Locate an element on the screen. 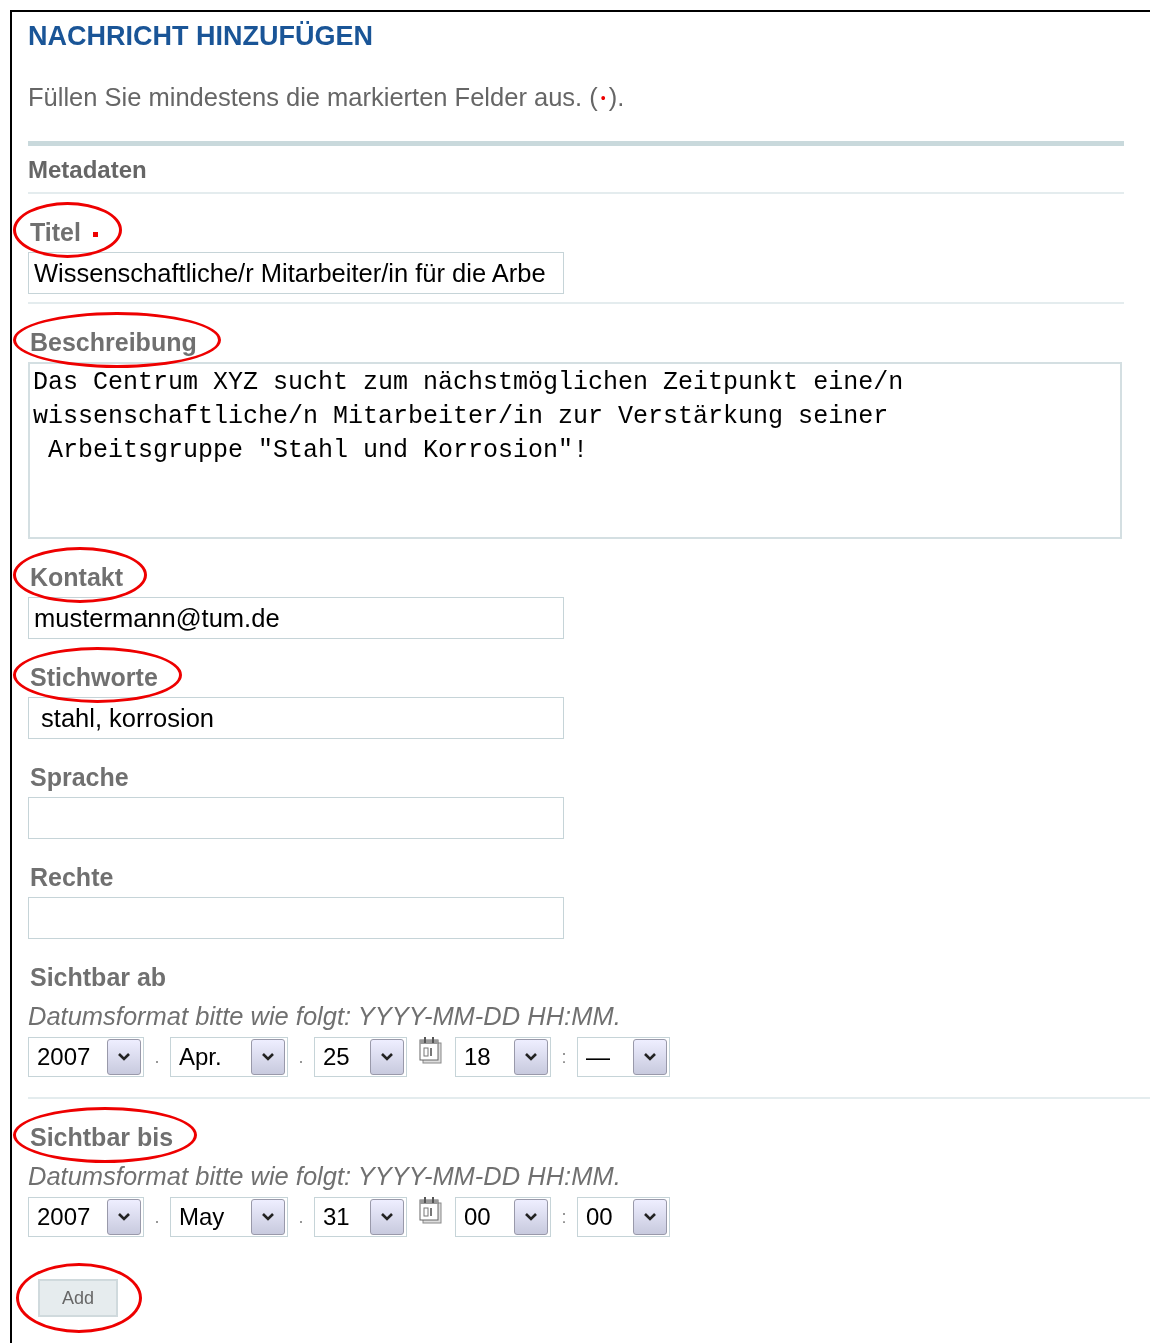  dropdown: 31 is located at coordinates (360, 1217).